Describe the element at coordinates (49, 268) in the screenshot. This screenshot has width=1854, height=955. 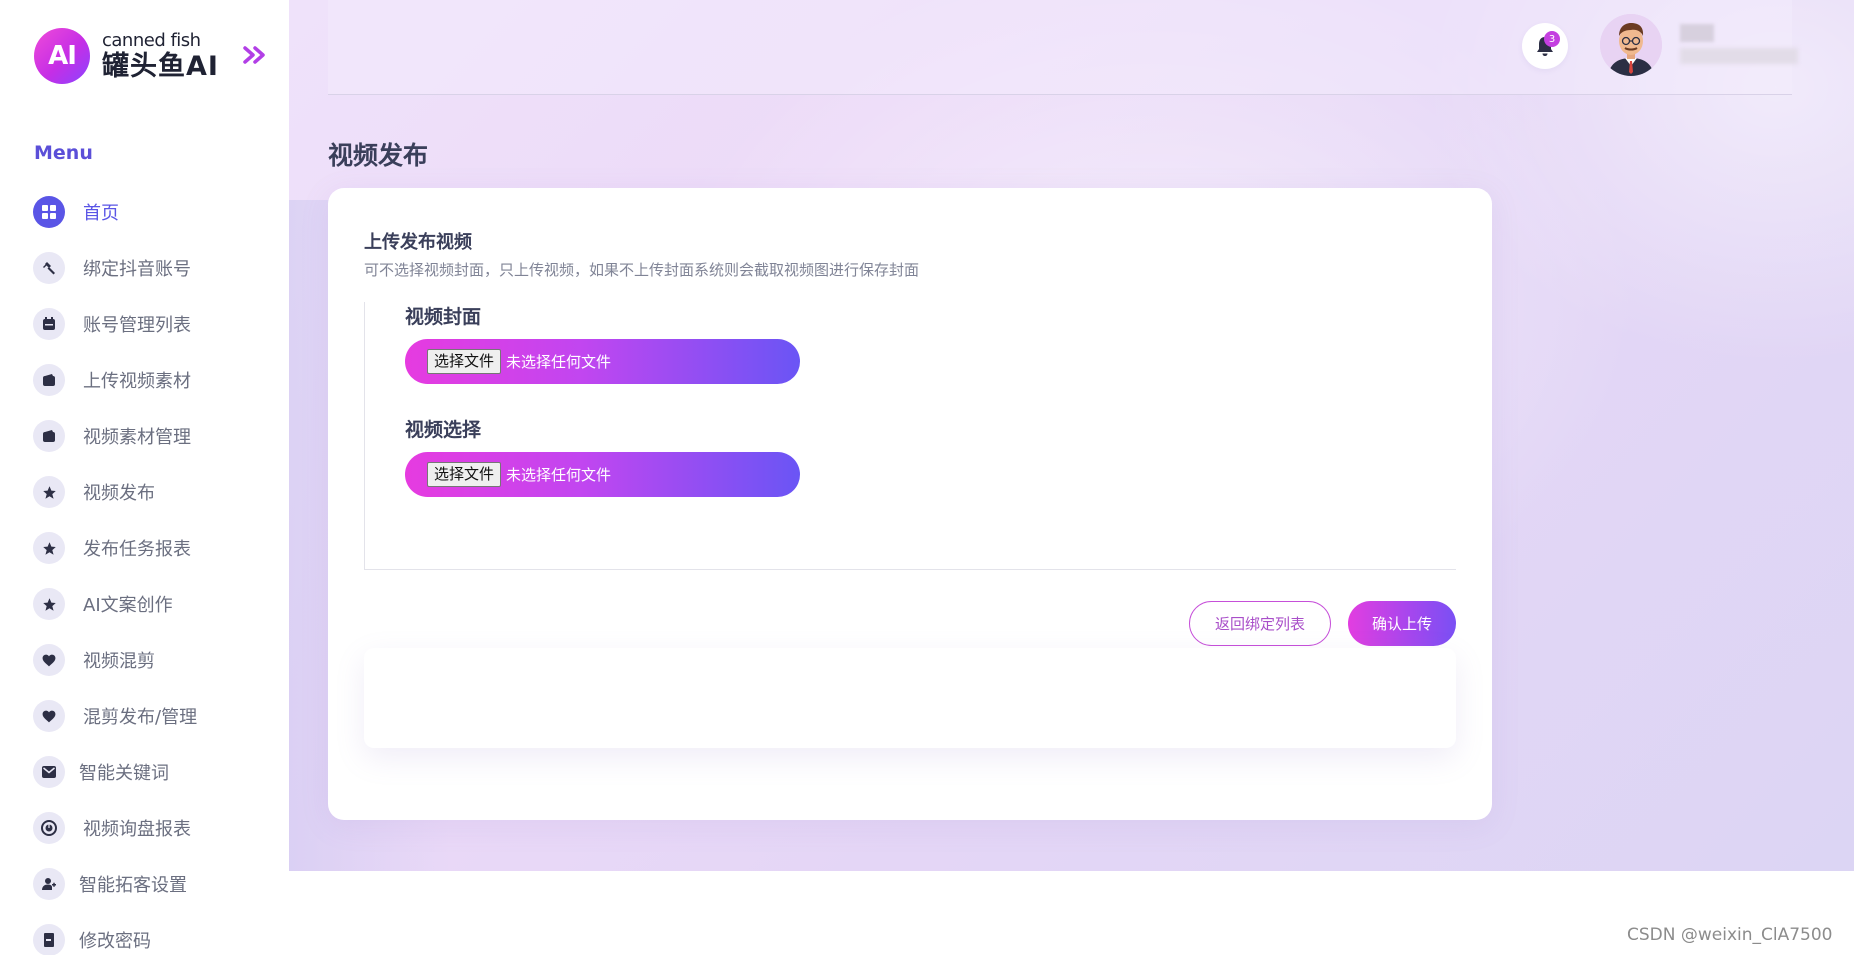
I see `hammer-icon` at that location.